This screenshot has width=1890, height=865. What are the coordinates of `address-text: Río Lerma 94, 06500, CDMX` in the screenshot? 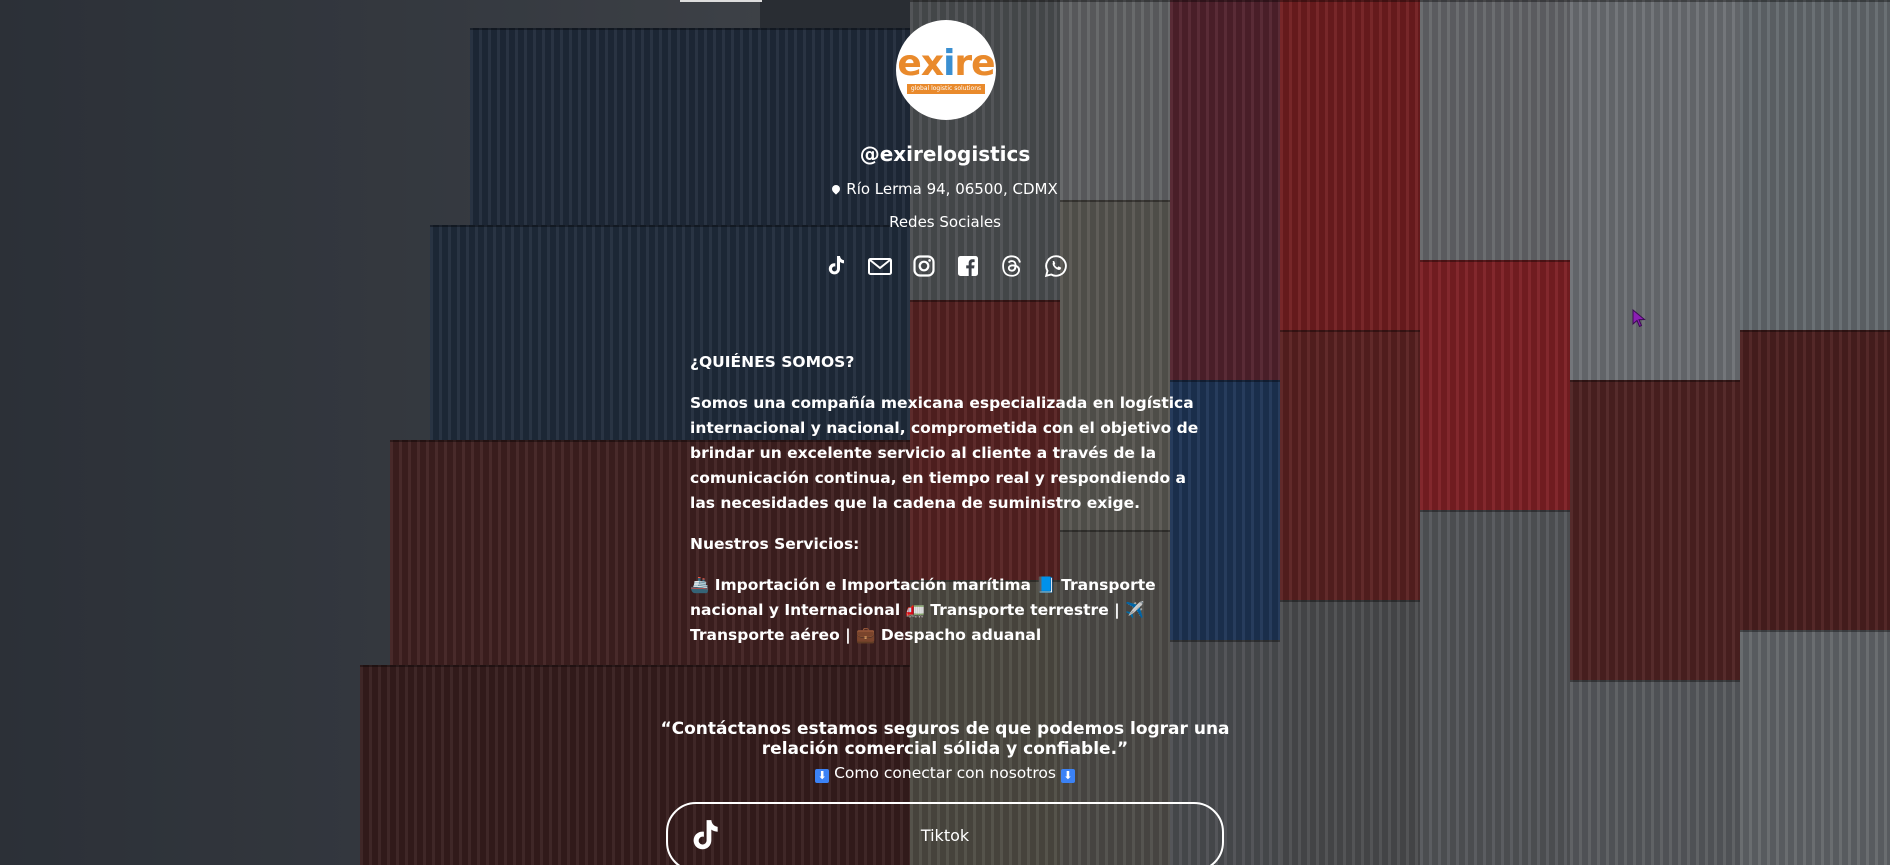 It's located at (952, 189).